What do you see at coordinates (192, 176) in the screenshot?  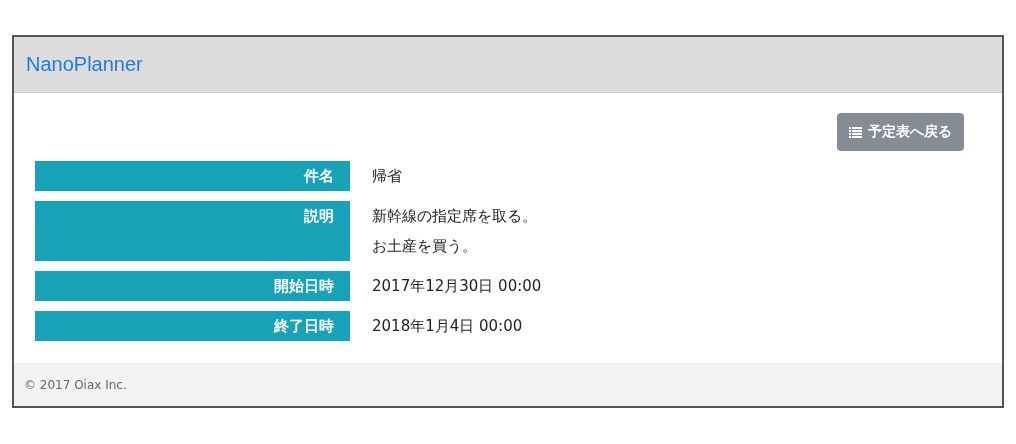 I see `field-label: 件名` at bounding box center [192, 176].